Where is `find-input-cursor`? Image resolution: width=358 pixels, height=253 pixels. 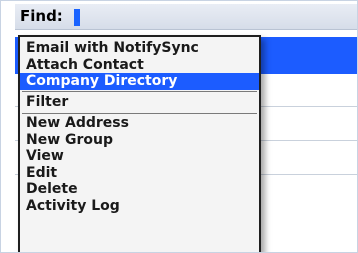
find-input-cursor is located at coordinates (77, 17).